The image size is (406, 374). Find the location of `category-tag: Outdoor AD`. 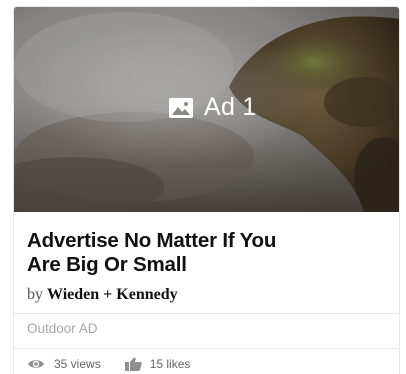

category-tag: Outdoor AD is located at coordinates (62, 328).